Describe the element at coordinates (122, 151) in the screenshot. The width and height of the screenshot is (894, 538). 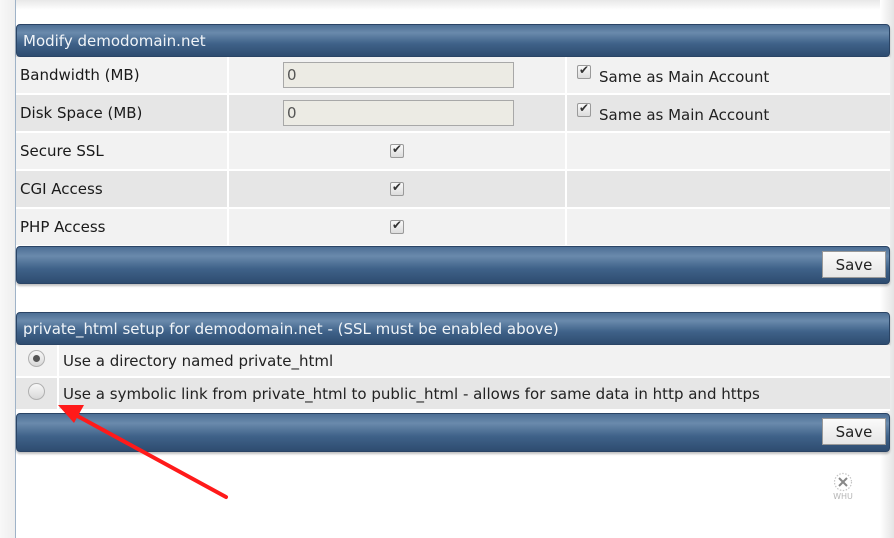
I see `secure-ssl-label: Secure SSL` at that location.